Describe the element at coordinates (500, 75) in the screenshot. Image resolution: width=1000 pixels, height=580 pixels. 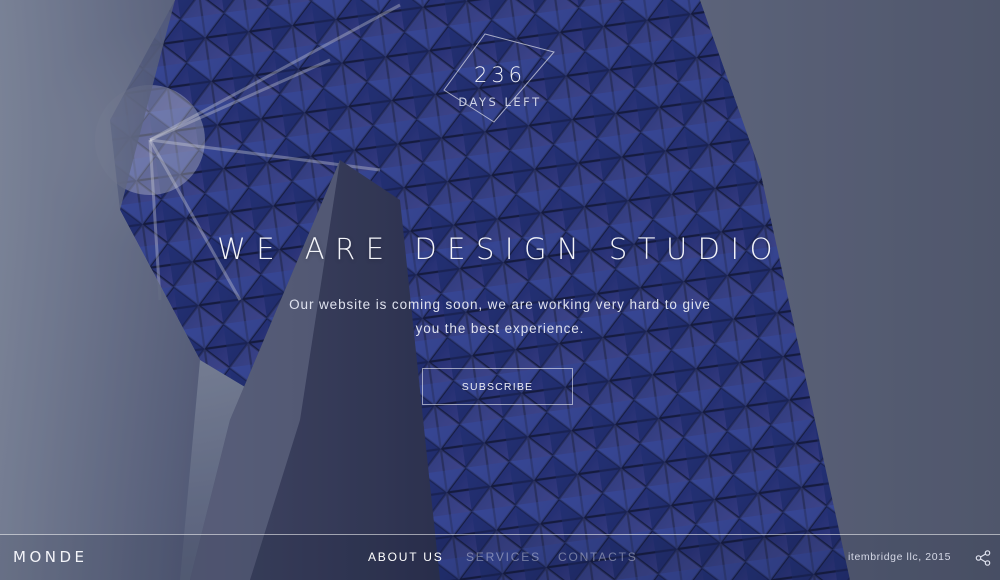
I see `days-count: 236` at that location.